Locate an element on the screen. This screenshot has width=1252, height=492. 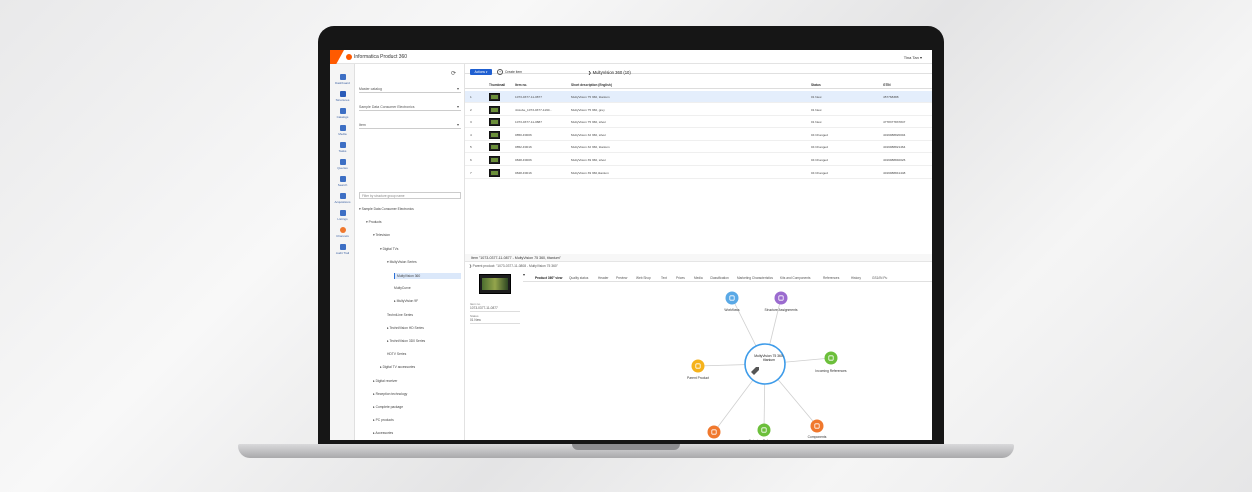
type-select: Item ▾ is located at coordinates (410, 124).